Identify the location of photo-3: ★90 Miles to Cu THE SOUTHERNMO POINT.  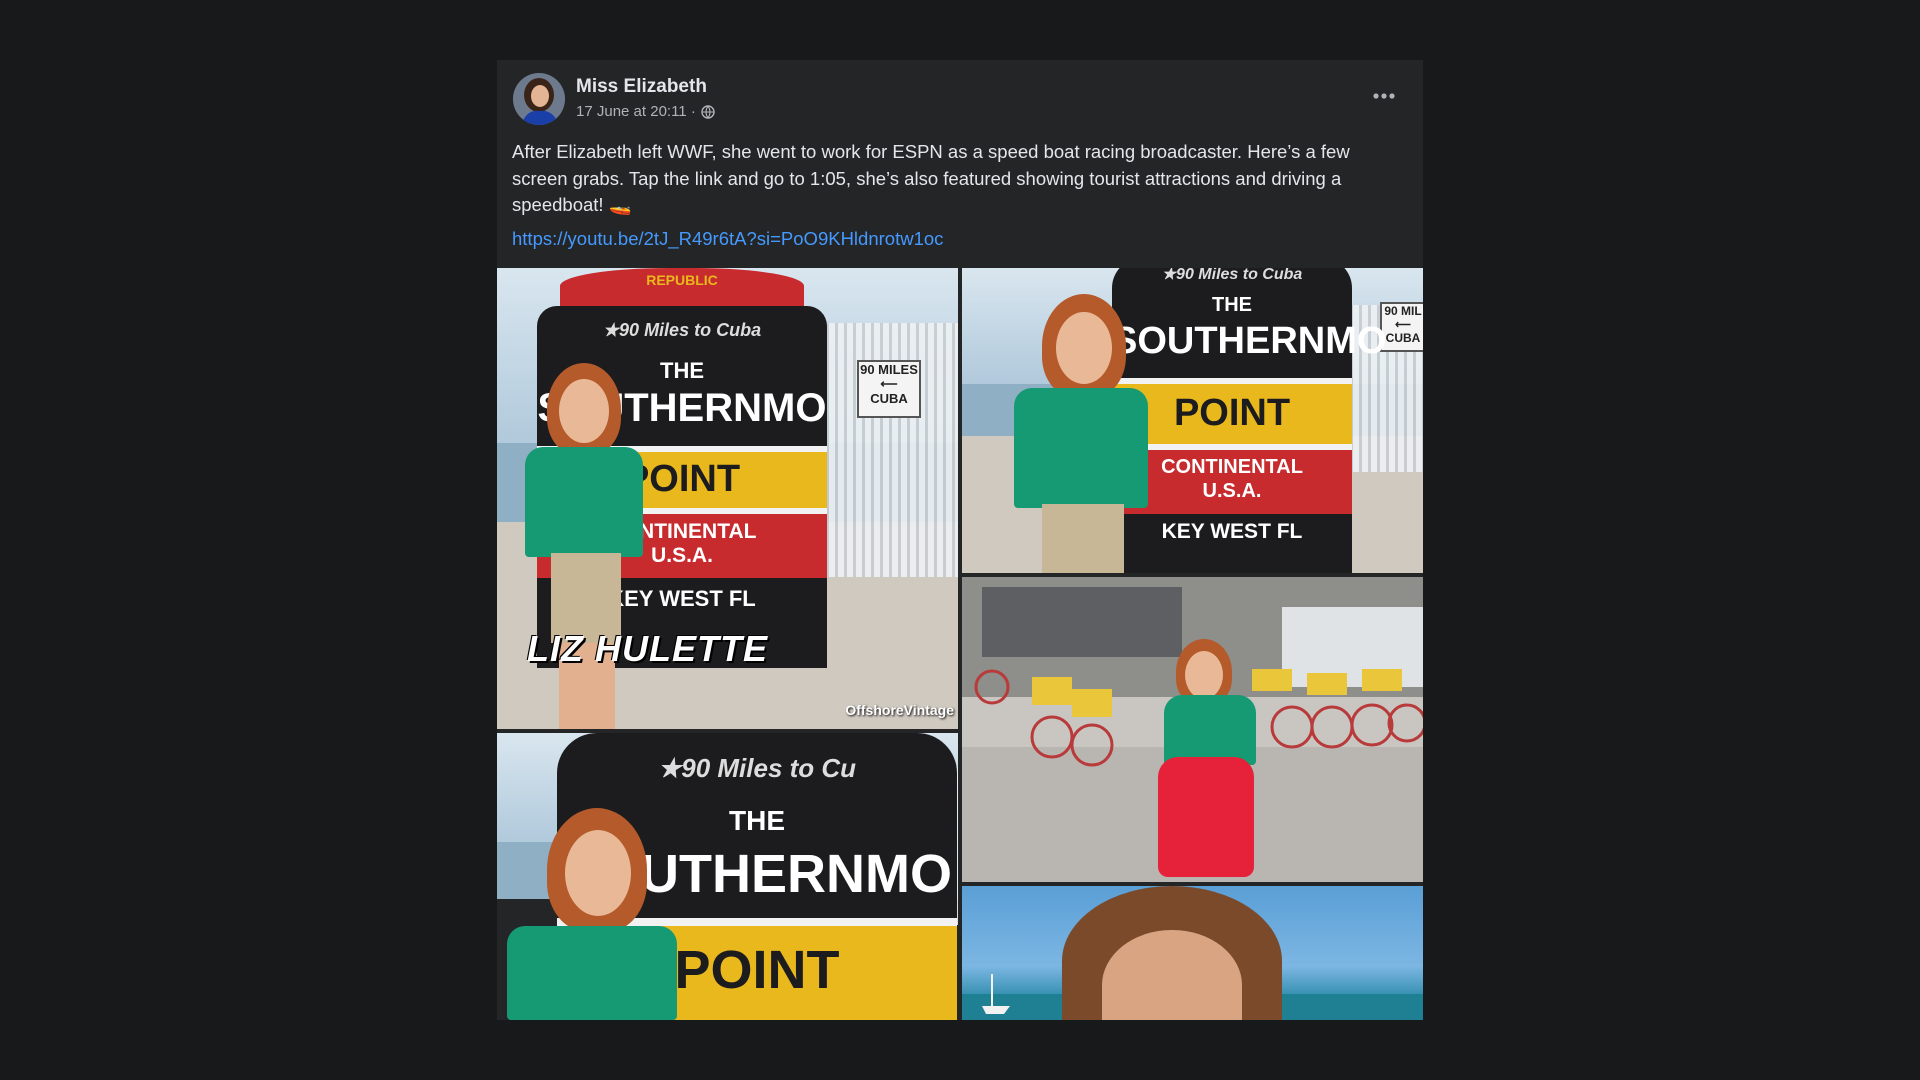
(727, 876).